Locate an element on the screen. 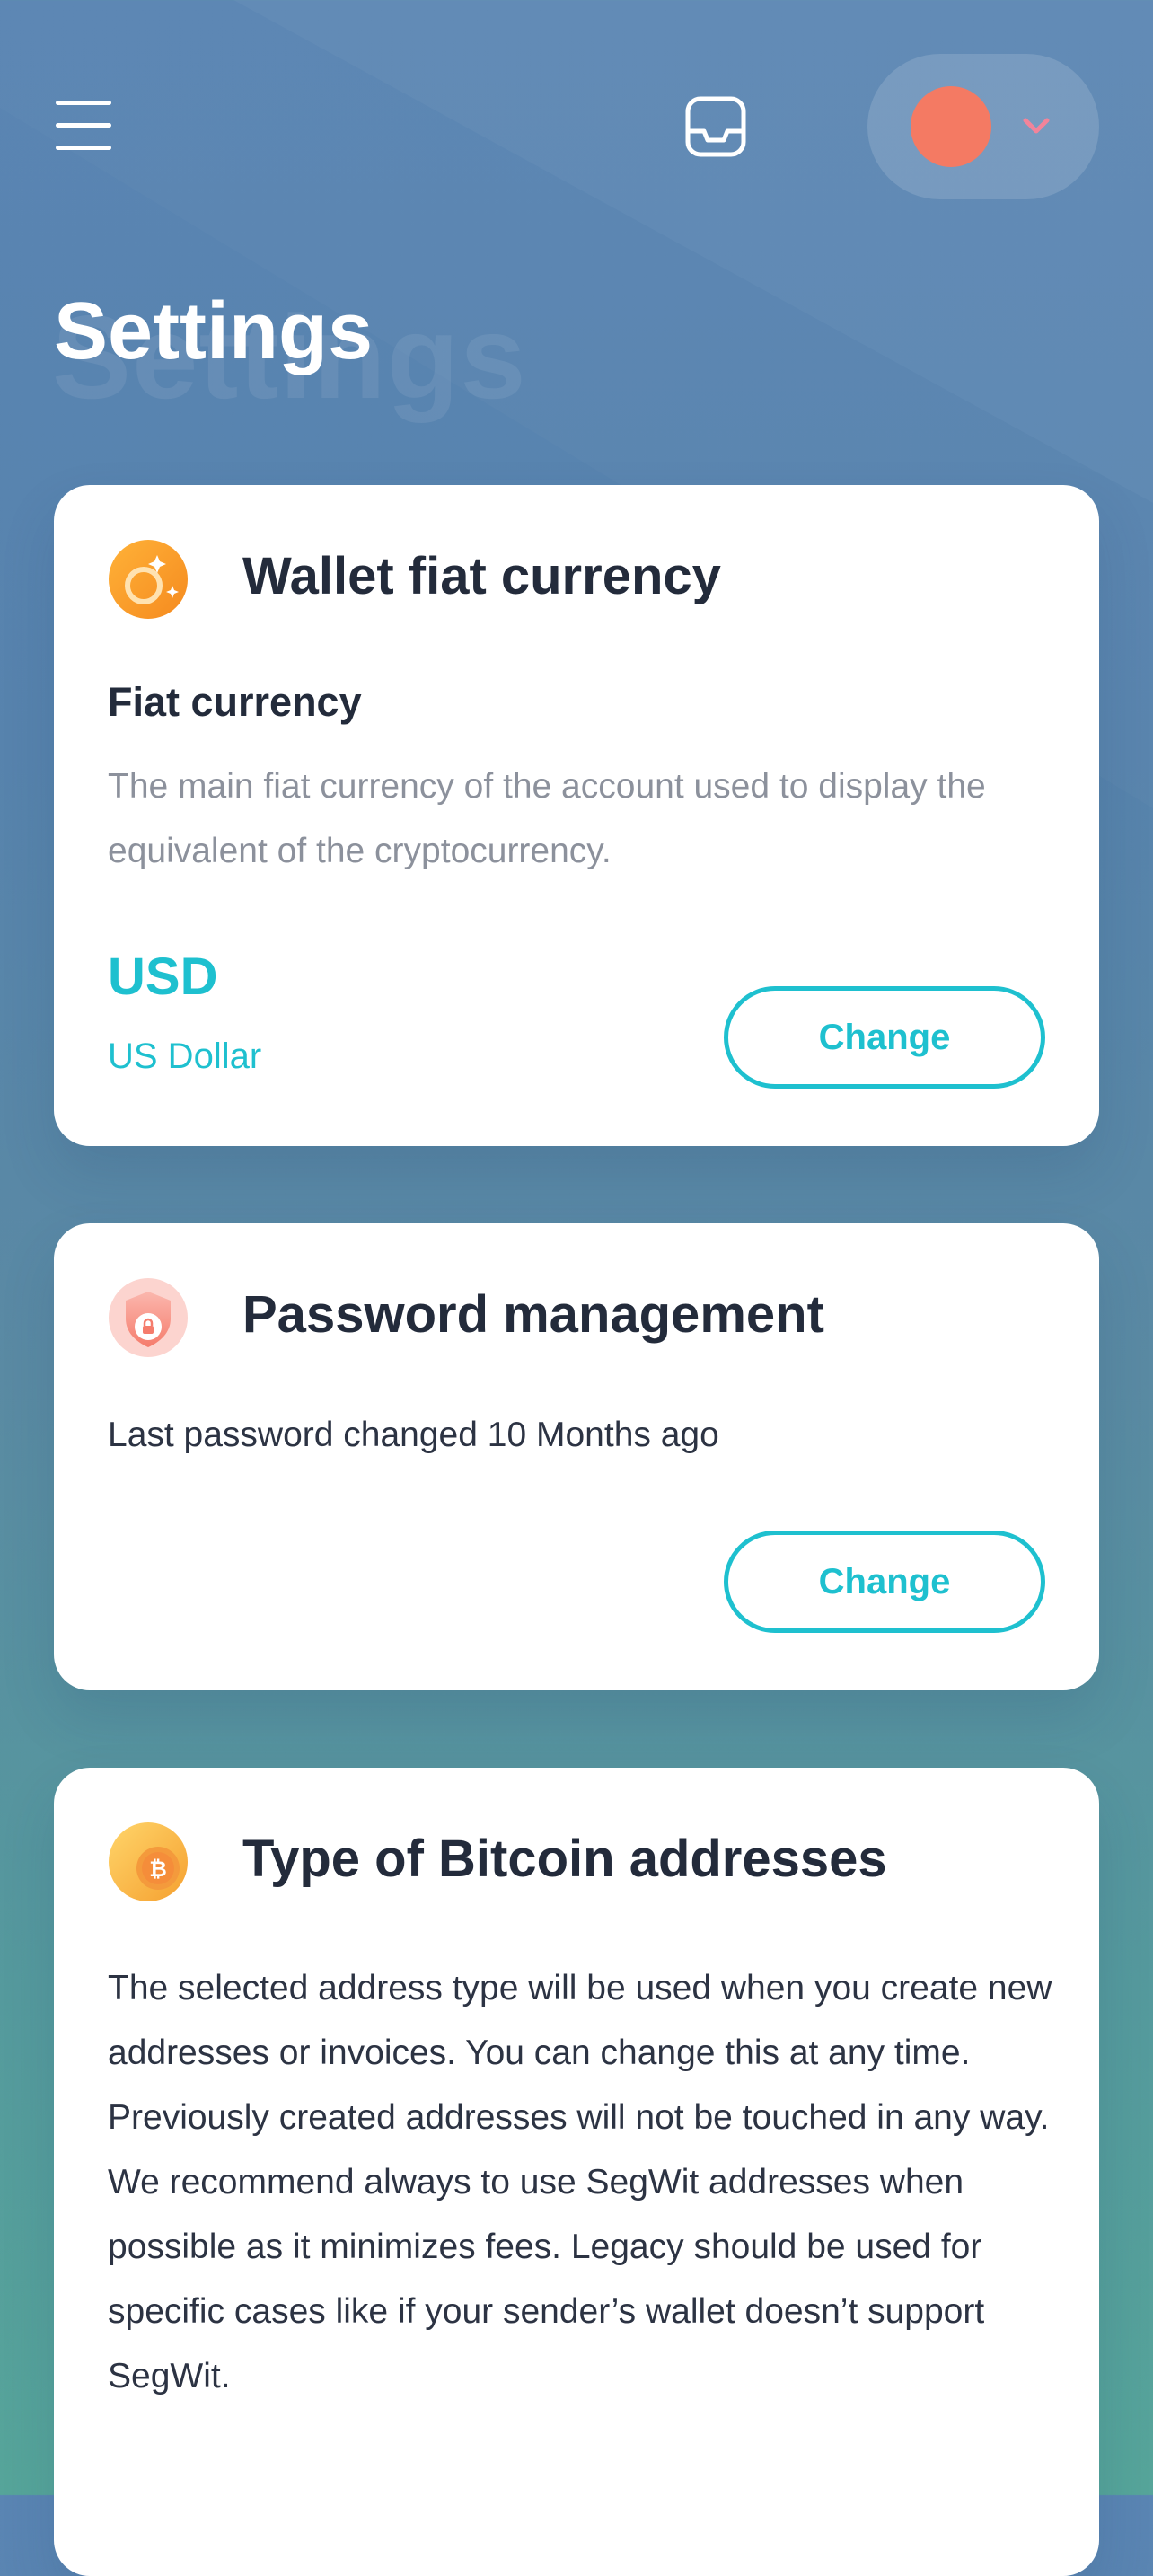 This screenshot has width=1153, height=2576. change-currency-button: Change is located at coordinates (884, 1037).